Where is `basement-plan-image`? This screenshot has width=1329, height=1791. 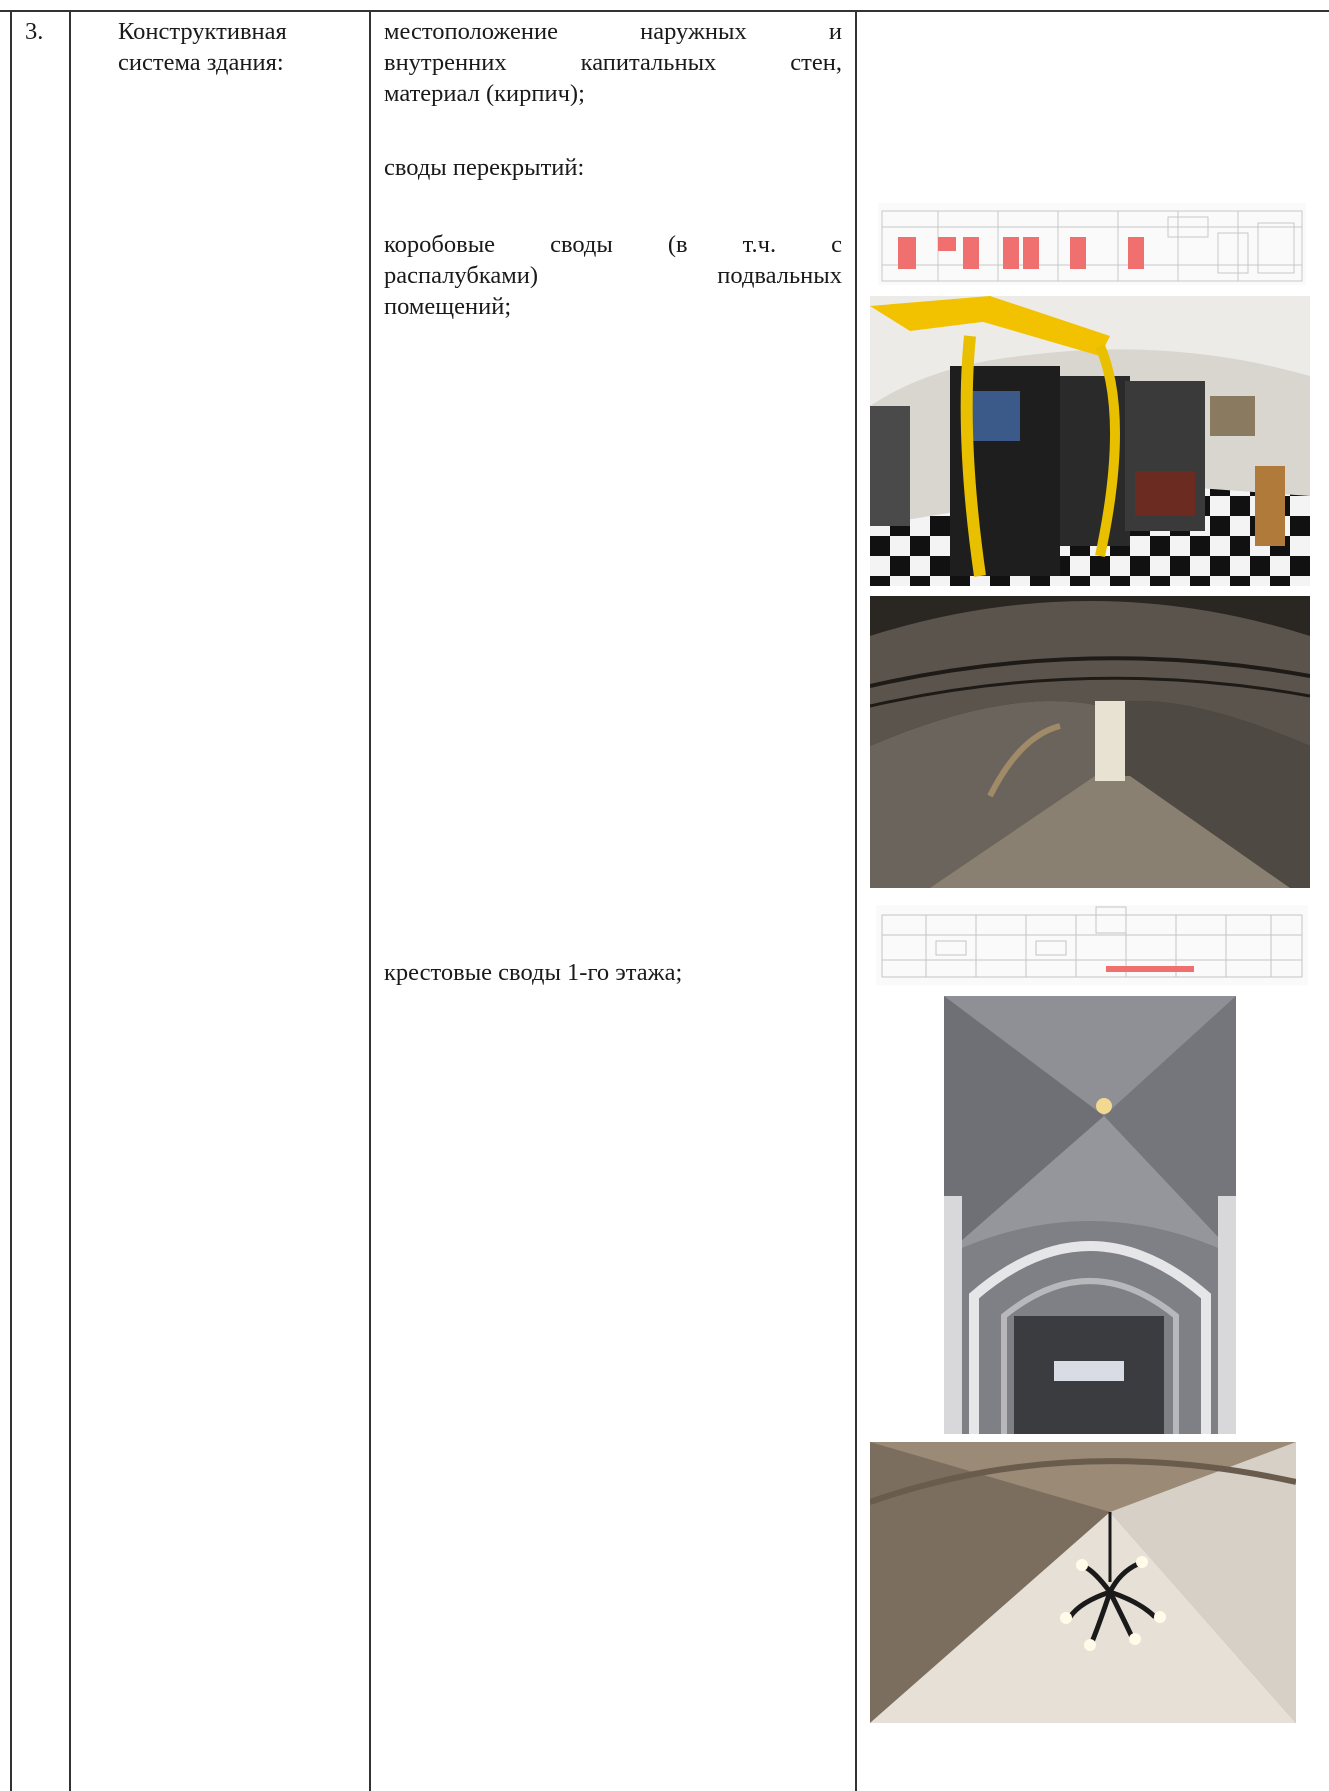
basement-plan-image is located at coordinates (1092, 244).